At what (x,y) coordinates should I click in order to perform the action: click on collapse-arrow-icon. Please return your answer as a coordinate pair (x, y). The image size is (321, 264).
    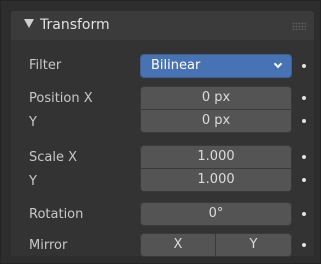
    Looking at the image, I should click on (29, 23).